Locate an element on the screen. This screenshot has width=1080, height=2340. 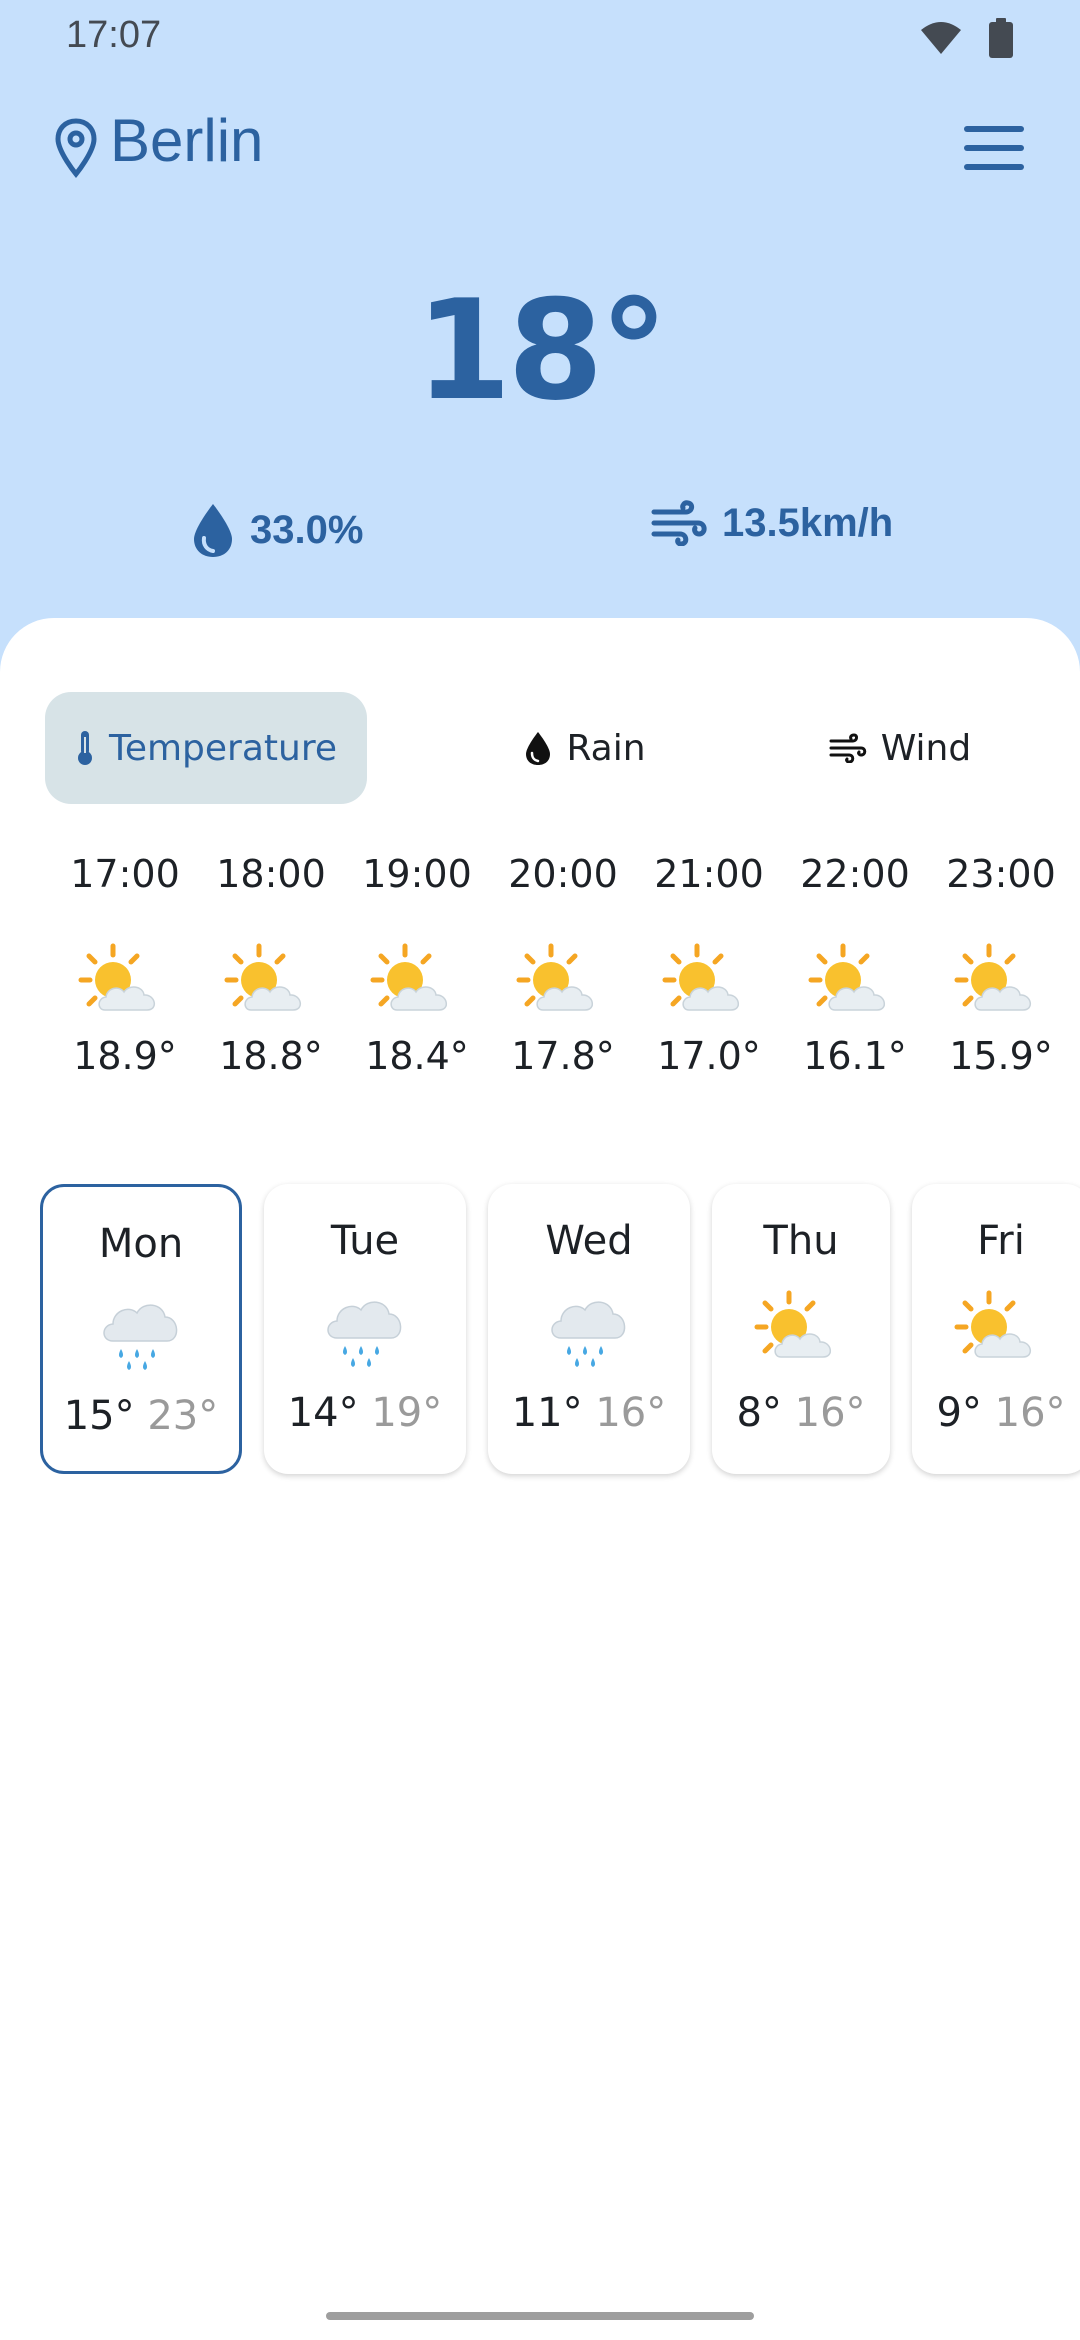
wifi-icon is located at coordinates (941, 38).